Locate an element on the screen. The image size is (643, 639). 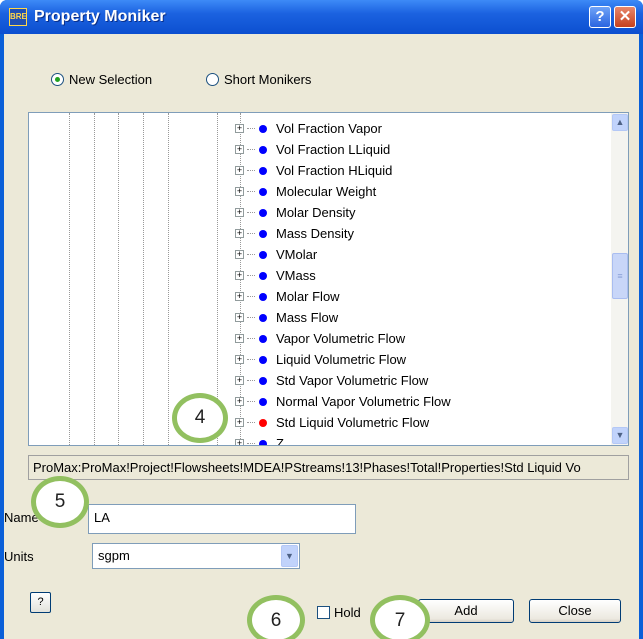
tree-item: + Std Liquid Volumetric Flow is located at coordinates (343, 422).